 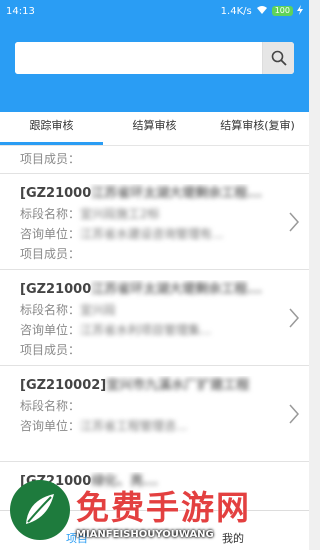 I want to click on section-row: 标段名称：宜兴段施工2标, so click(x=154, y=214).